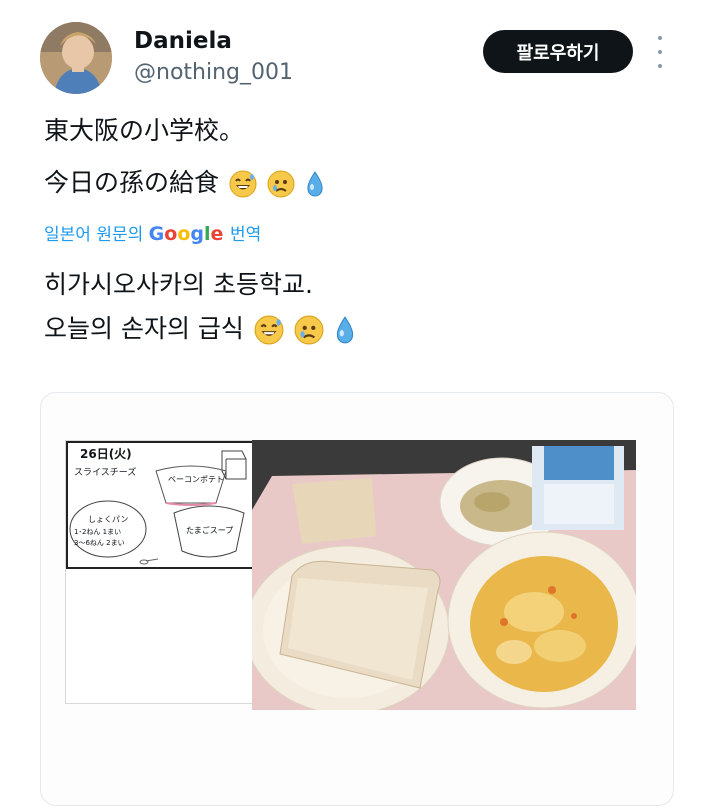 Image resolution: width=714 pixels, height=808 pixels. Describe the element at coordinates (144, 328) in the screenshot. I see `translated-line-2-text: 오늘의 손자의 급식` at that location.